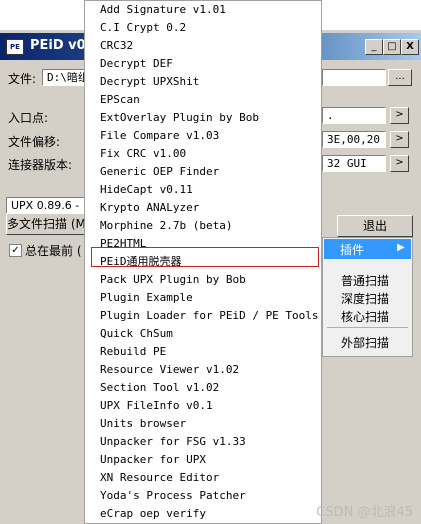 The width and height of the screenshot is (421, 524). What do you see at coordinates (399, 163) in the screenshot?
I see `subsystem-details-button: >` at bounding box center [399, 163].